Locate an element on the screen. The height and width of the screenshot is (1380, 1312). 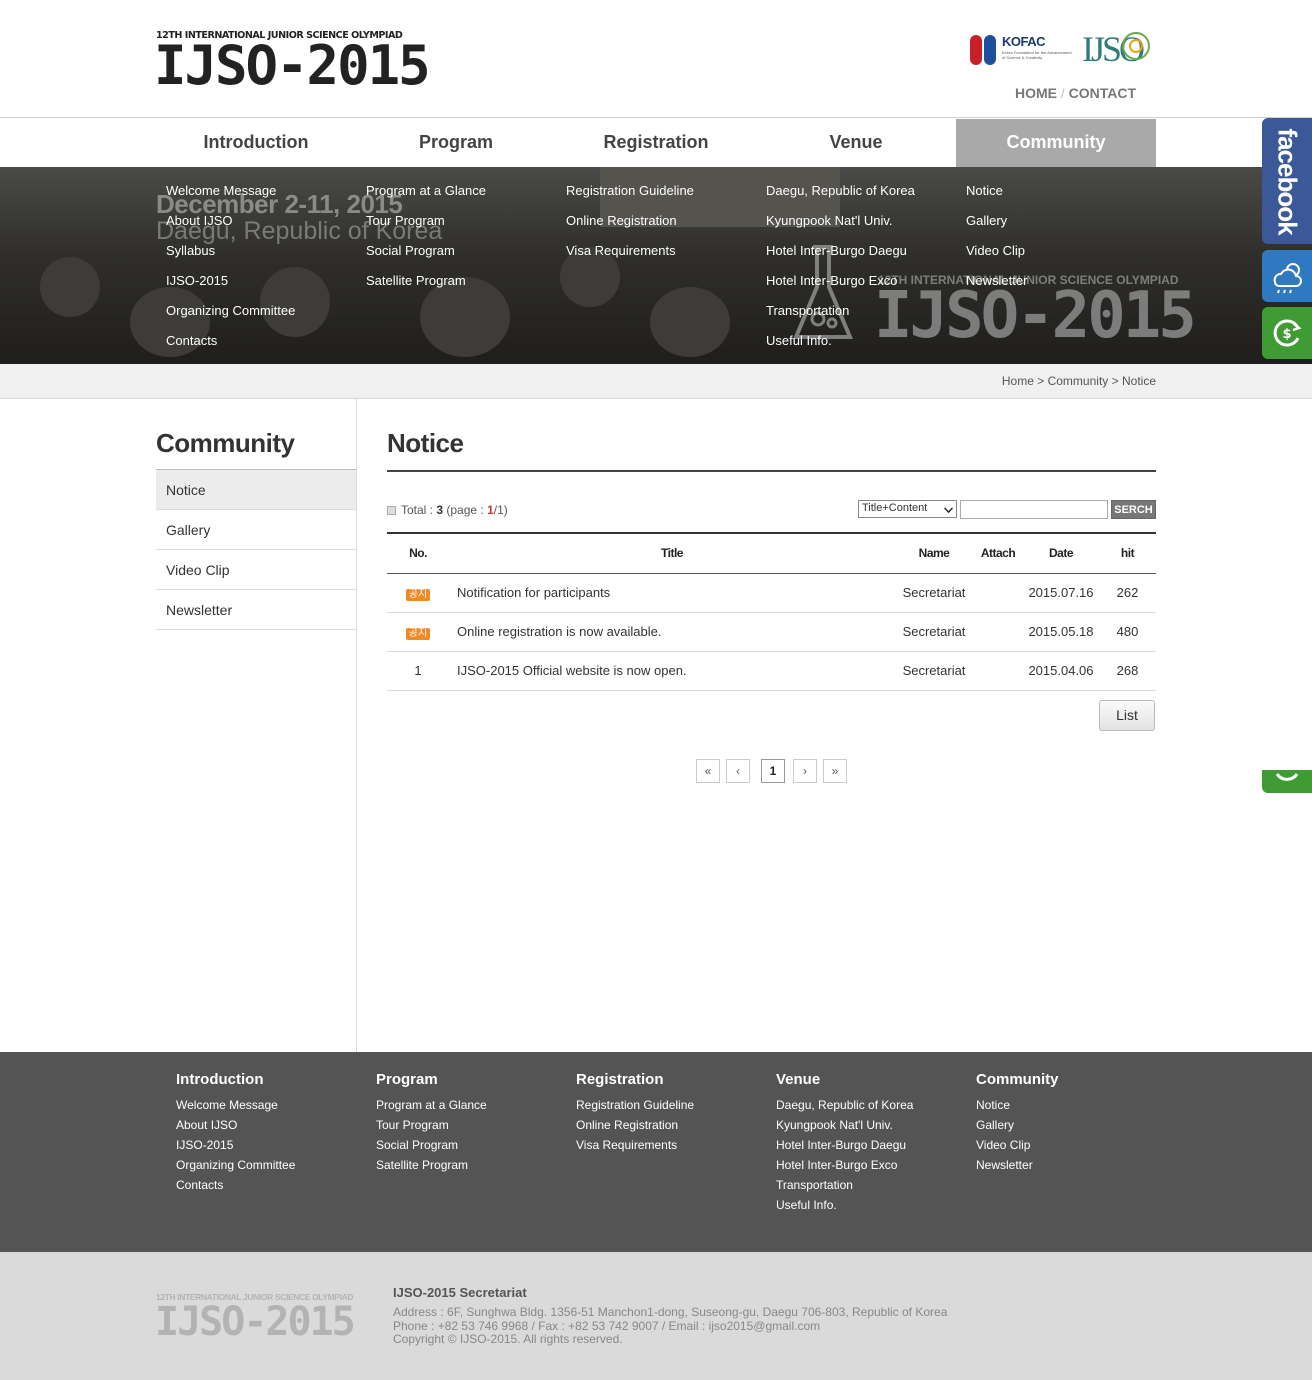
sidebar-item-notice: Notice is located at coordinates (256, 490).